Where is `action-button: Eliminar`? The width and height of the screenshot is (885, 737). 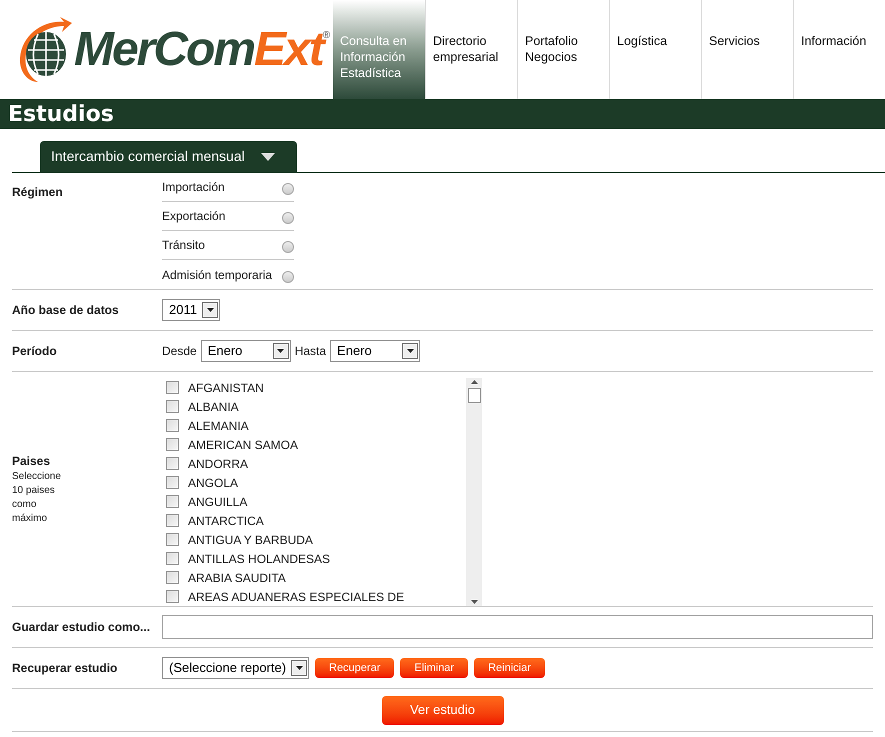
action-button: Eliminar is located at coordinates (434, 668).